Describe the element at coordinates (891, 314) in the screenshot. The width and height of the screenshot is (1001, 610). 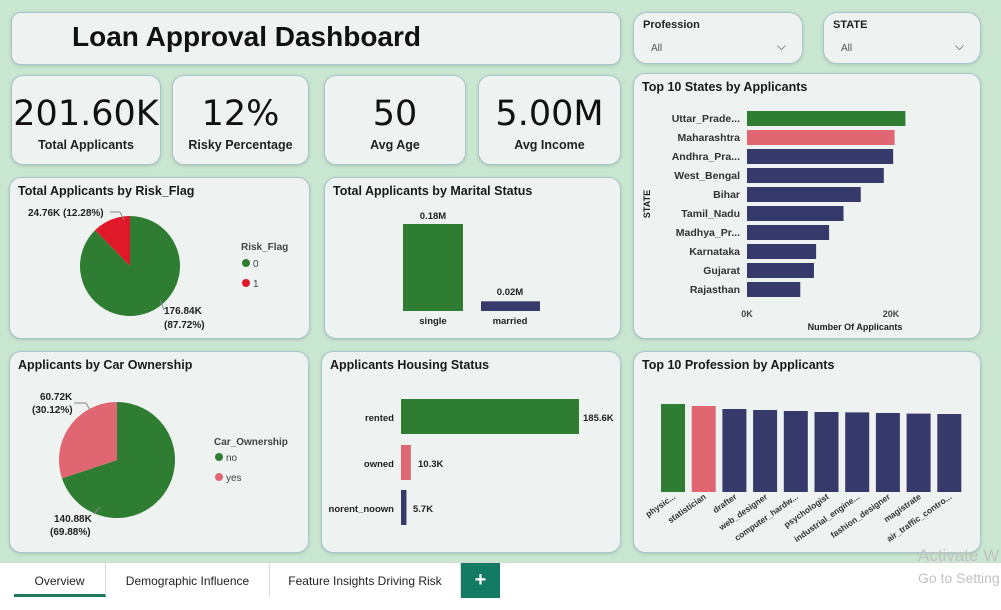
I see `x-tick: 20K` at that location.